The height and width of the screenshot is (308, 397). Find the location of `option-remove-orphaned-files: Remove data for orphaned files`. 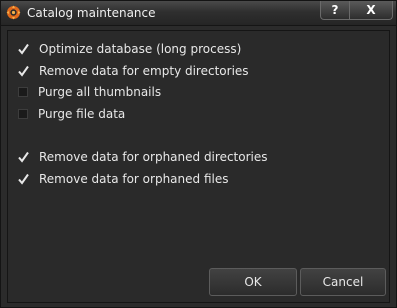

option-remove-orphaned-files: Remove data for orphaned files is located at coordinates (122, 179).